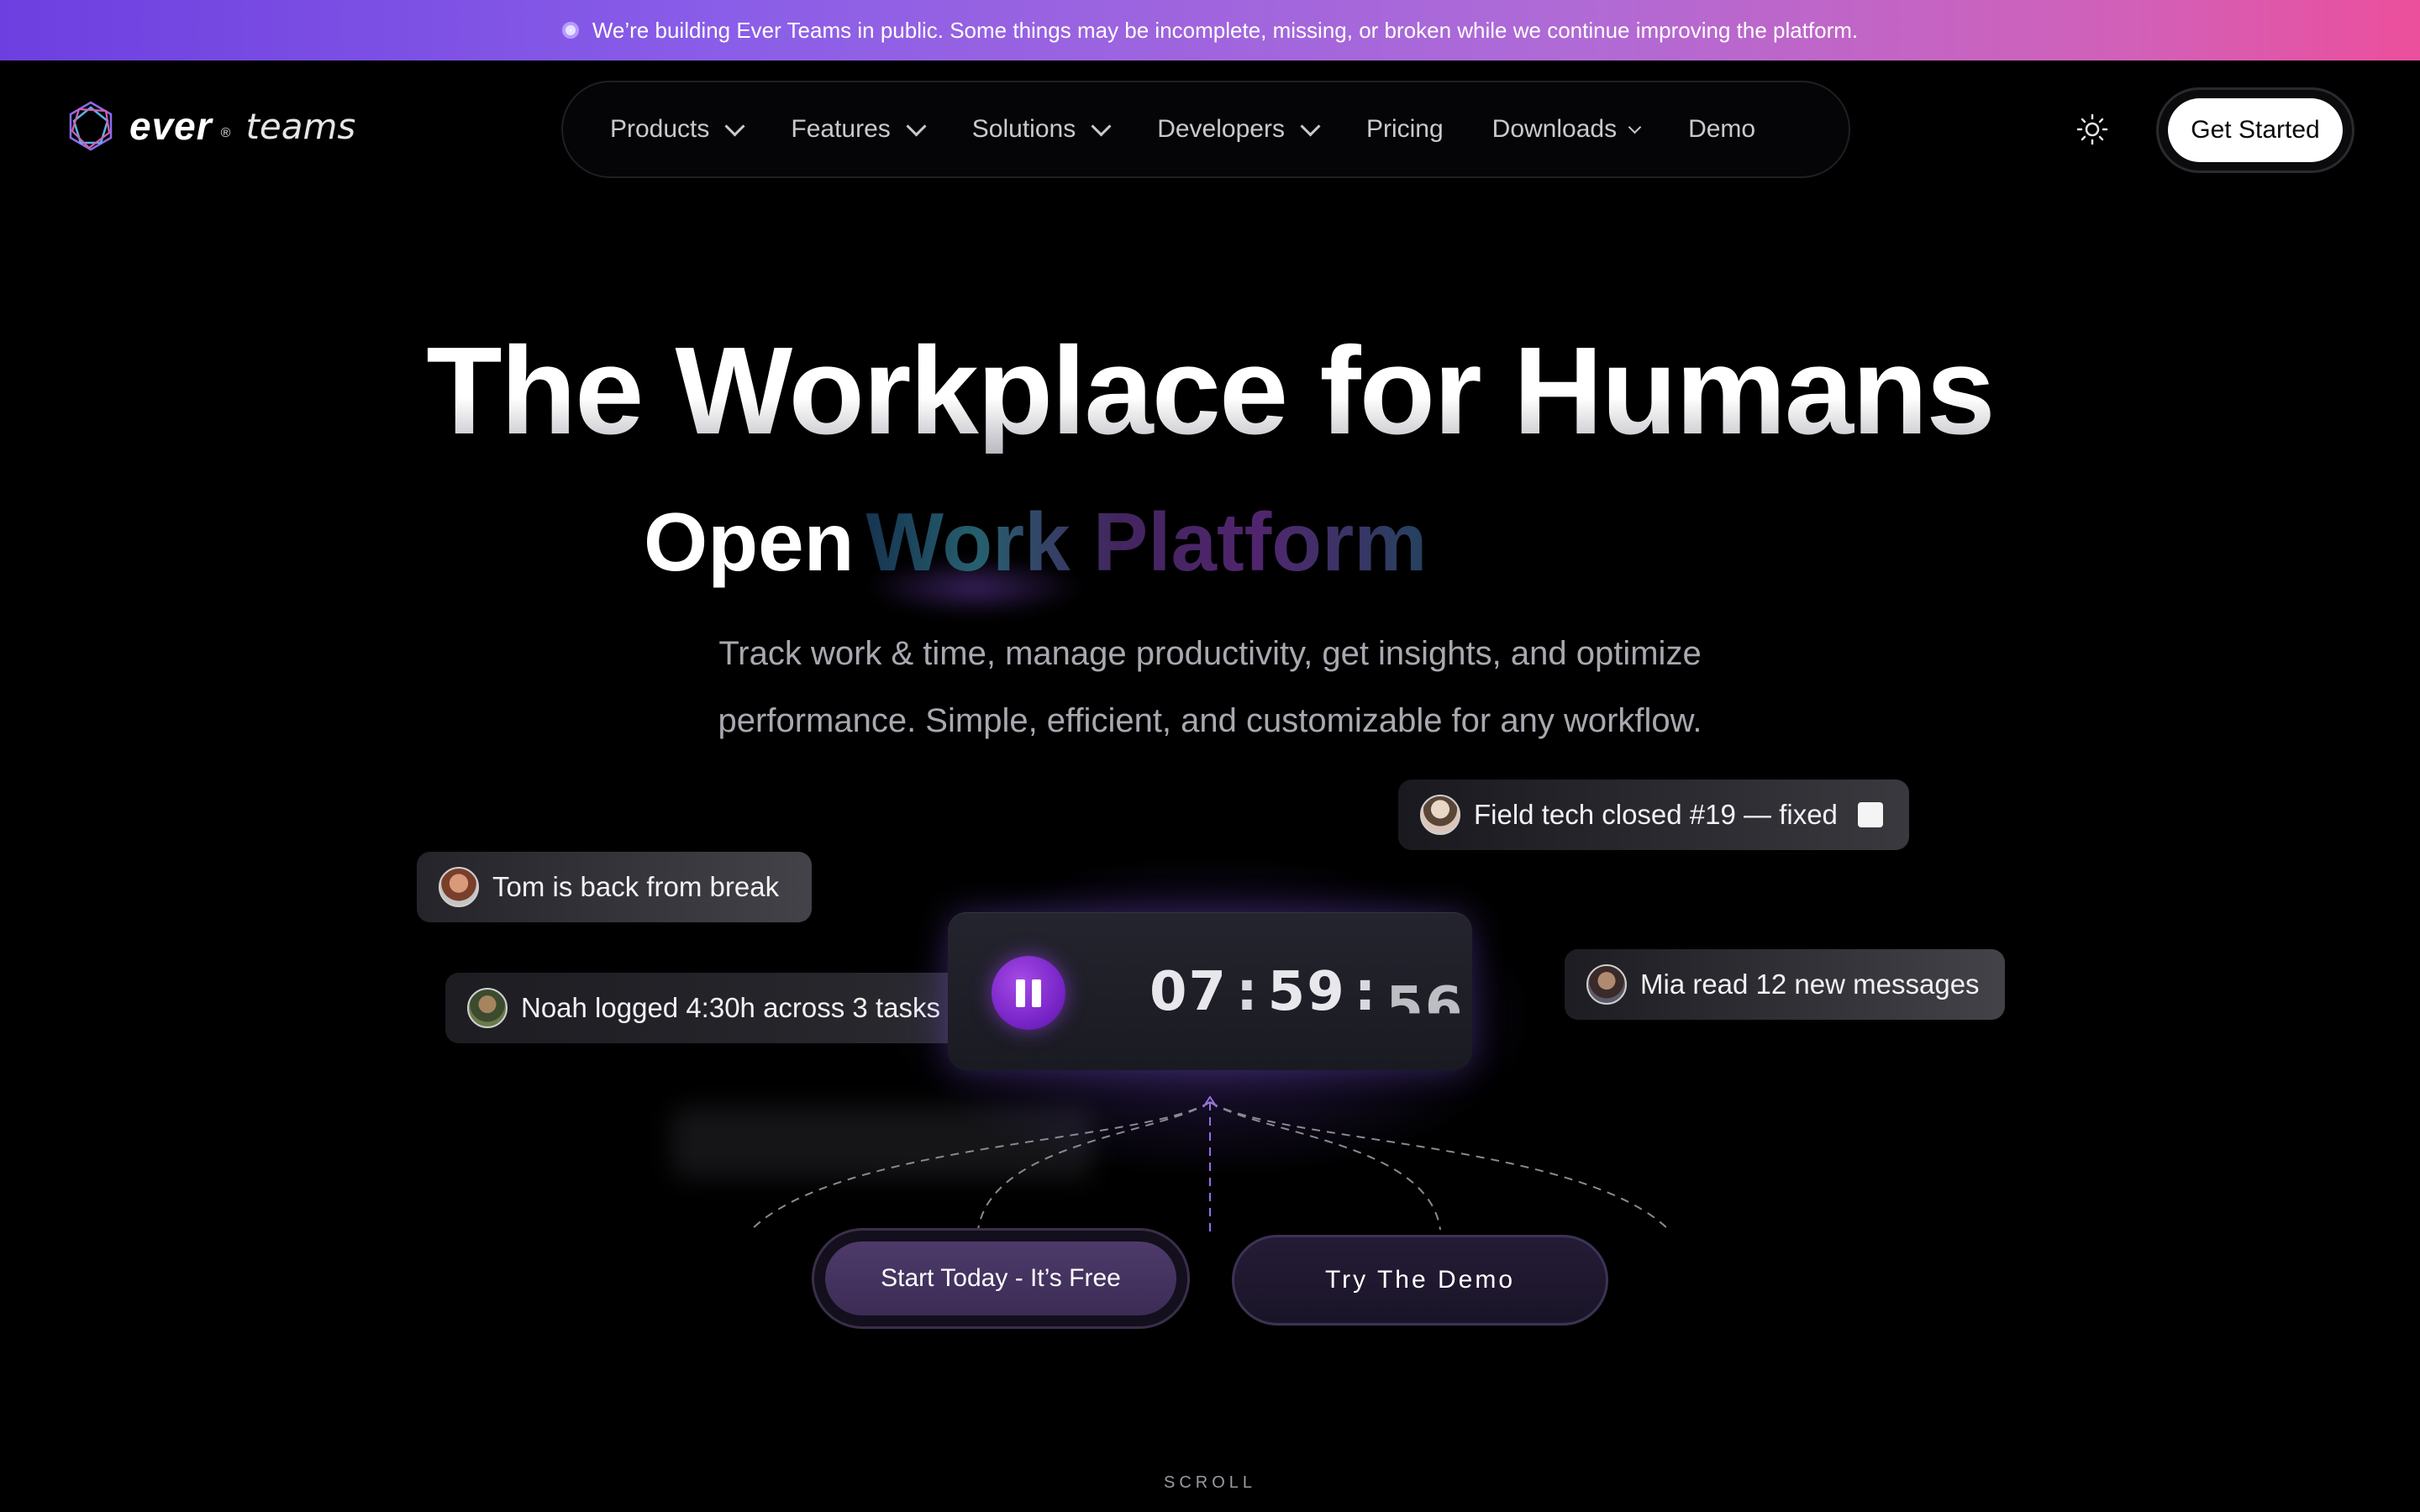 The height and width of the screenshot is (1512, 2420). I want to click on start-today-button: Start Today - It’s Free, so click(1000, 1278).